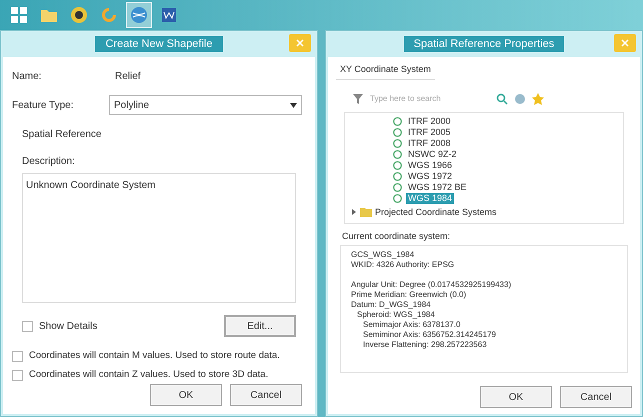 This screenshot has width=643, height=417. I want to click on tree-item: ITRF 2008, so click(429, 143).